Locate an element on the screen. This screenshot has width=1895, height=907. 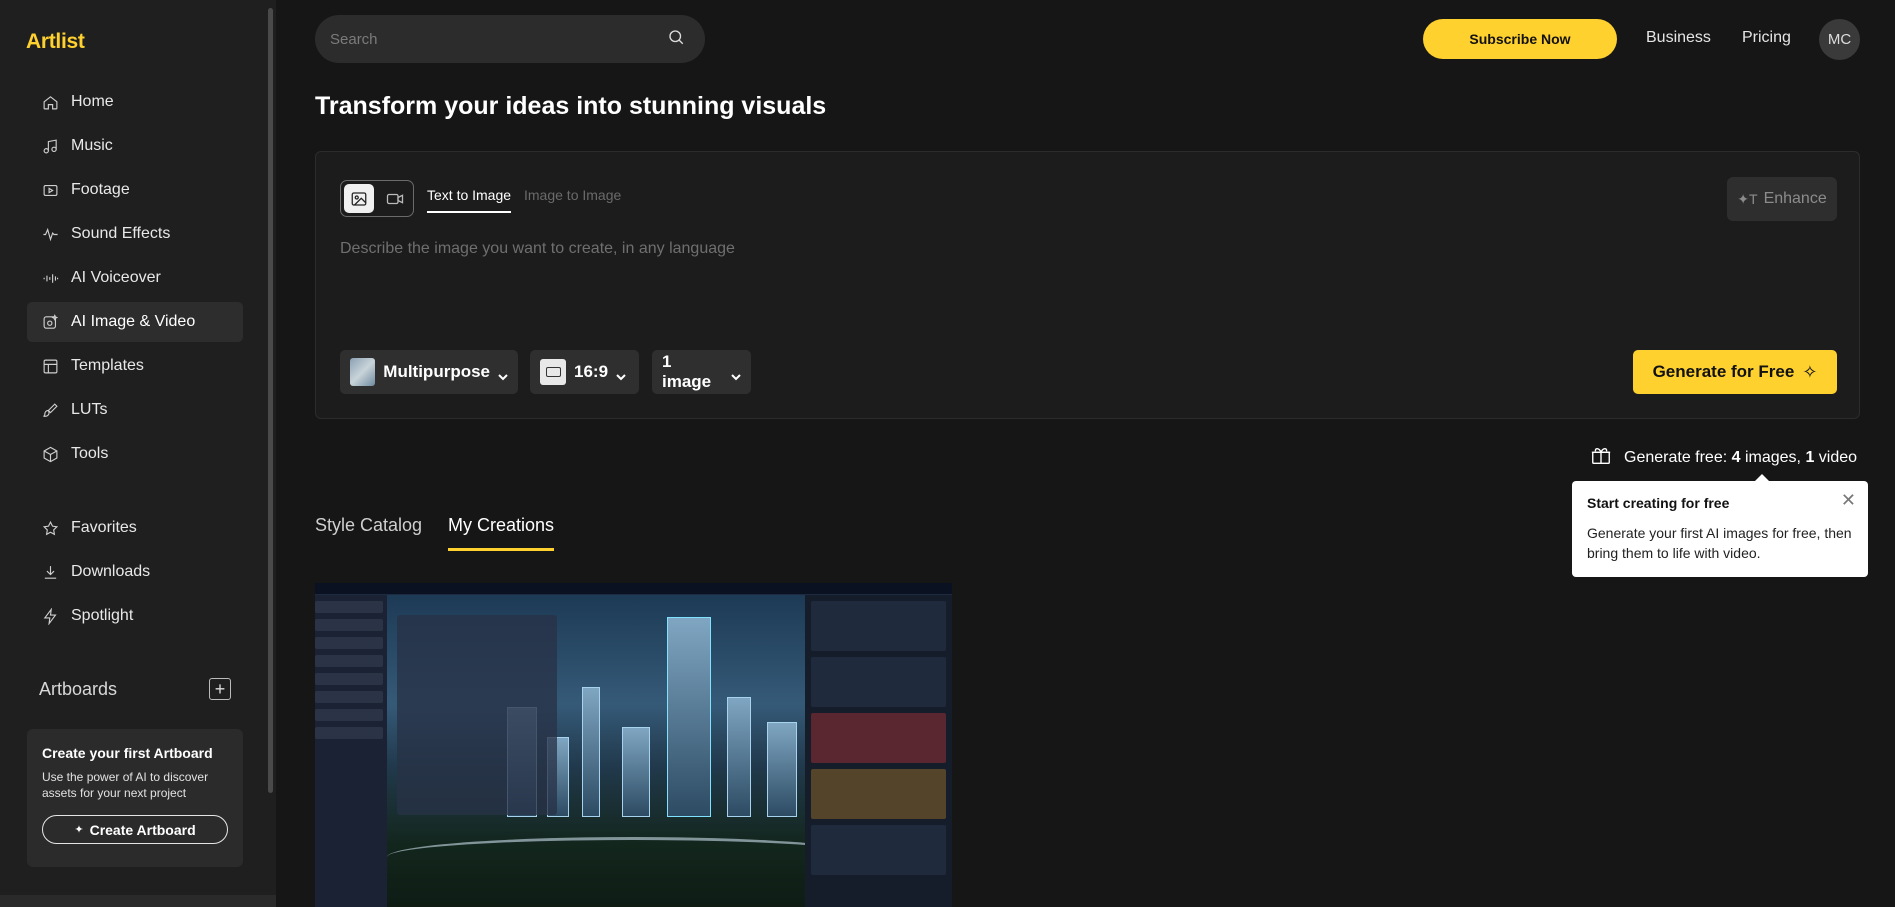
brush-icon is located at coordinates (50, 410).